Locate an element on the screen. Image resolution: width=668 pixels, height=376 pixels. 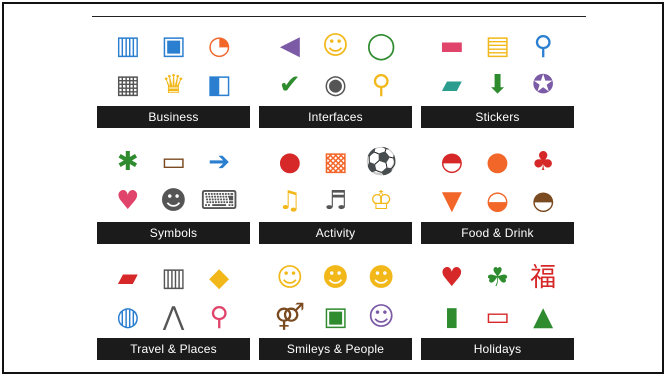
sunglasses-face-icon: ☻ is located at coordinates (381, 277).